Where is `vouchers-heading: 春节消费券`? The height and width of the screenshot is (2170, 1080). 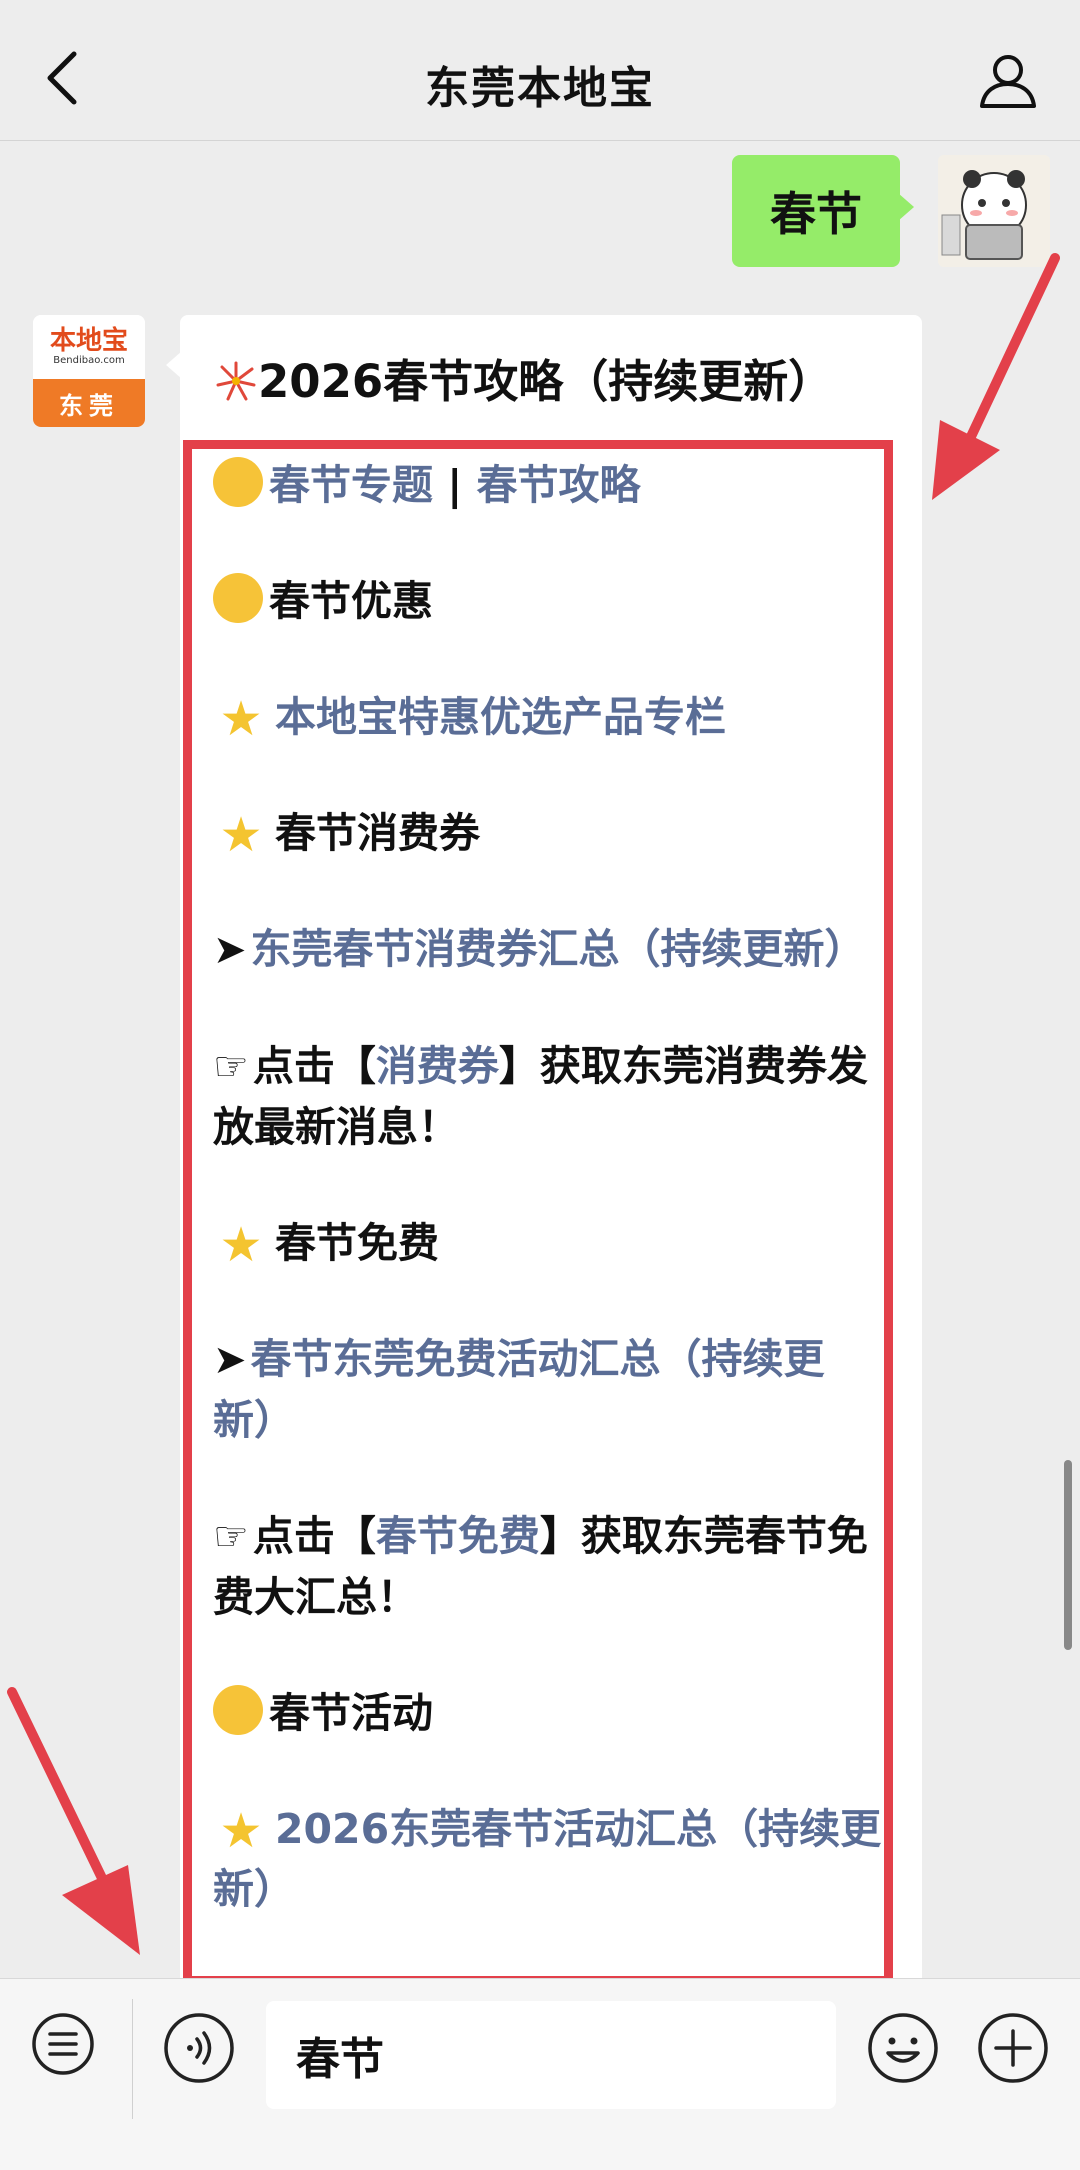 vouchers-heading: 春节消费券 is located at coordinates (377, 833).